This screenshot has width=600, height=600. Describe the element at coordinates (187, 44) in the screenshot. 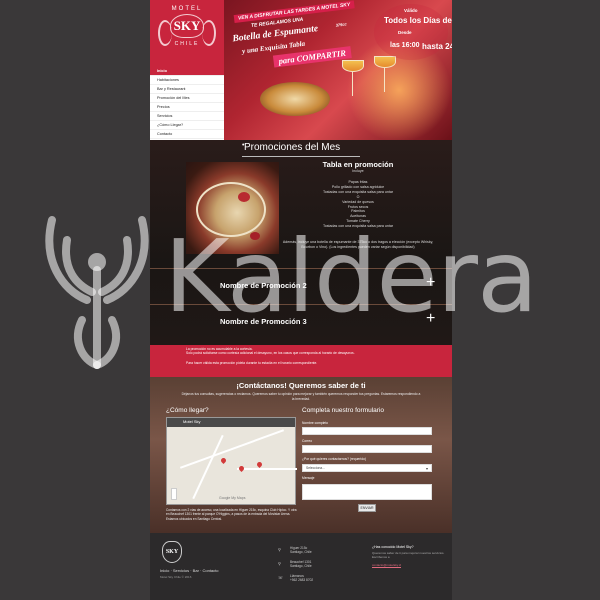

I see `logo-bottom-text: CHILE` at that location.